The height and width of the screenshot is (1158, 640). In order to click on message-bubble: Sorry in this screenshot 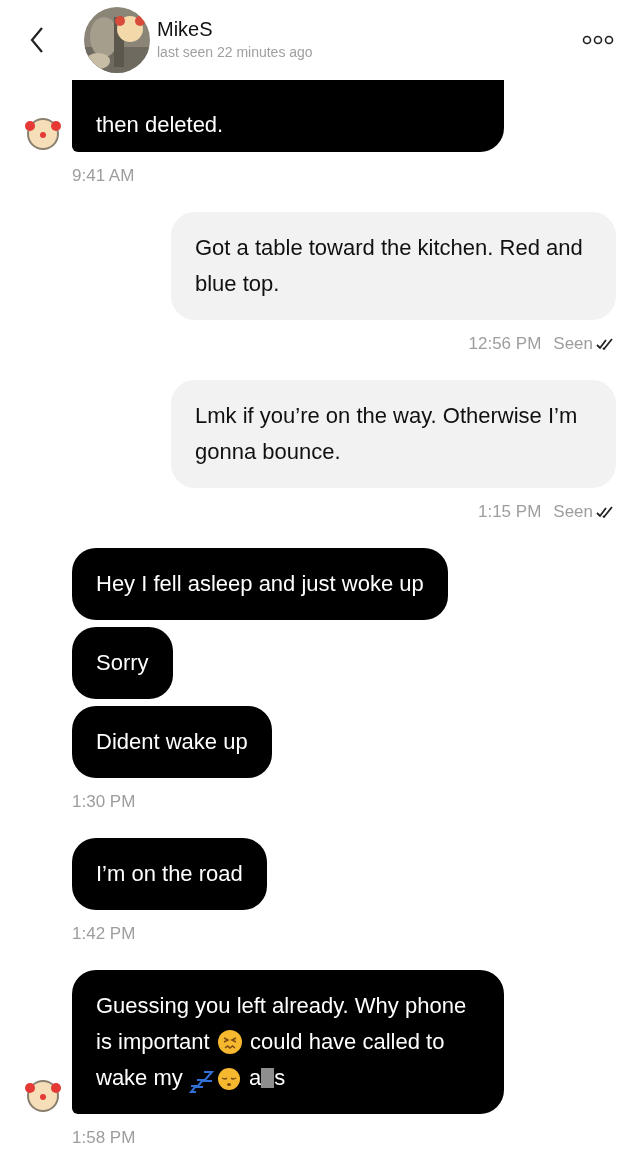, I will do `click(122, 663)`.